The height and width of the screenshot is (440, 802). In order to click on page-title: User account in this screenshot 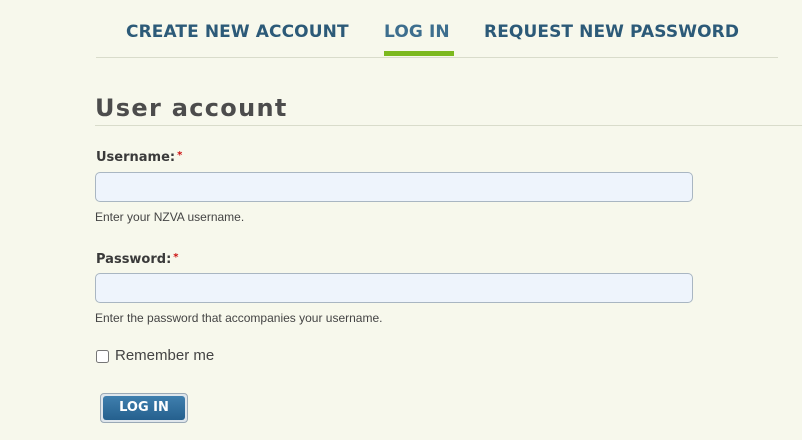, I will do `click(191, 108)`.